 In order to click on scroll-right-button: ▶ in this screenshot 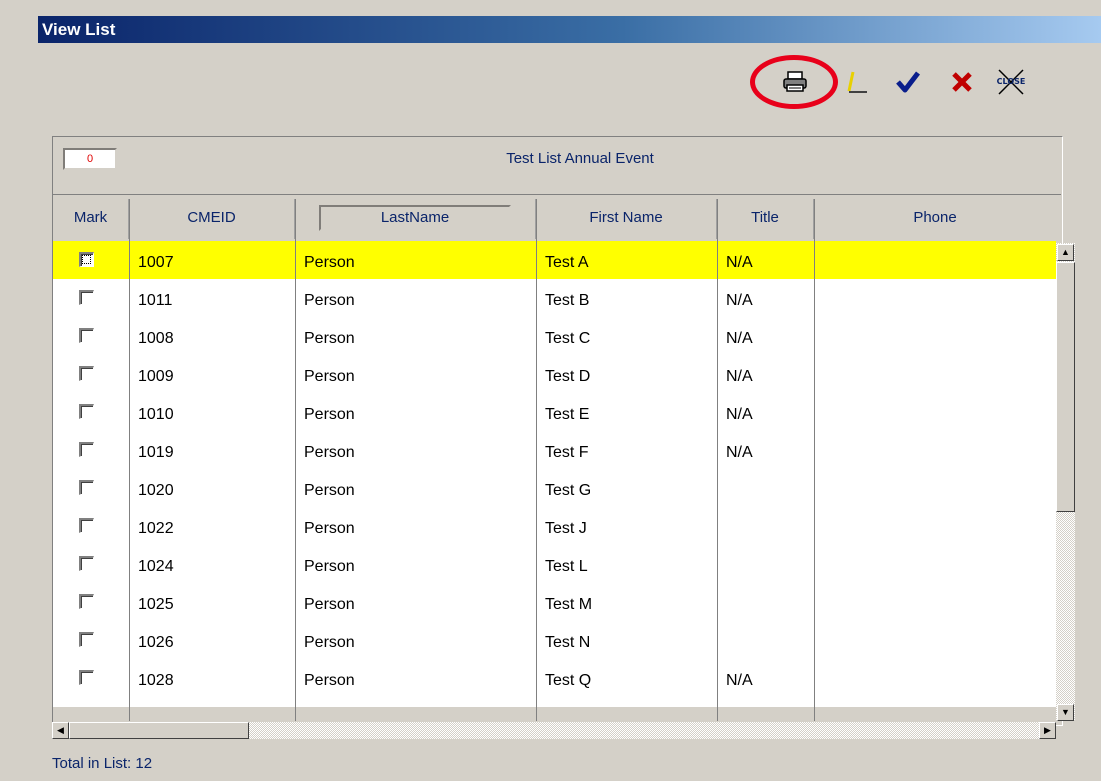, I will do `click(1047, 730)`.